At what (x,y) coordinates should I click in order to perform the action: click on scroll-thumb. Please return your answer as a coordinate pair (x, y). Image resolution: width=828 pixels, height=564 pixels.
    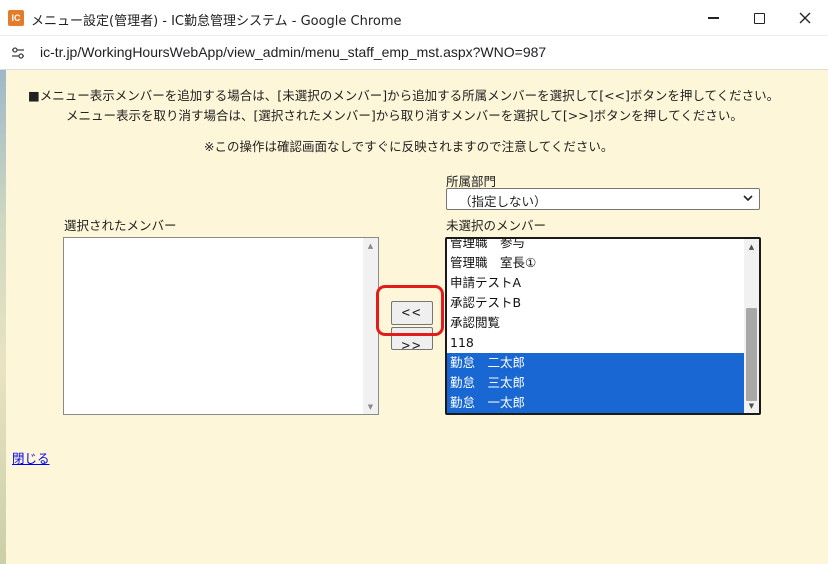
    Looking at the image, I should click on (751, 354).